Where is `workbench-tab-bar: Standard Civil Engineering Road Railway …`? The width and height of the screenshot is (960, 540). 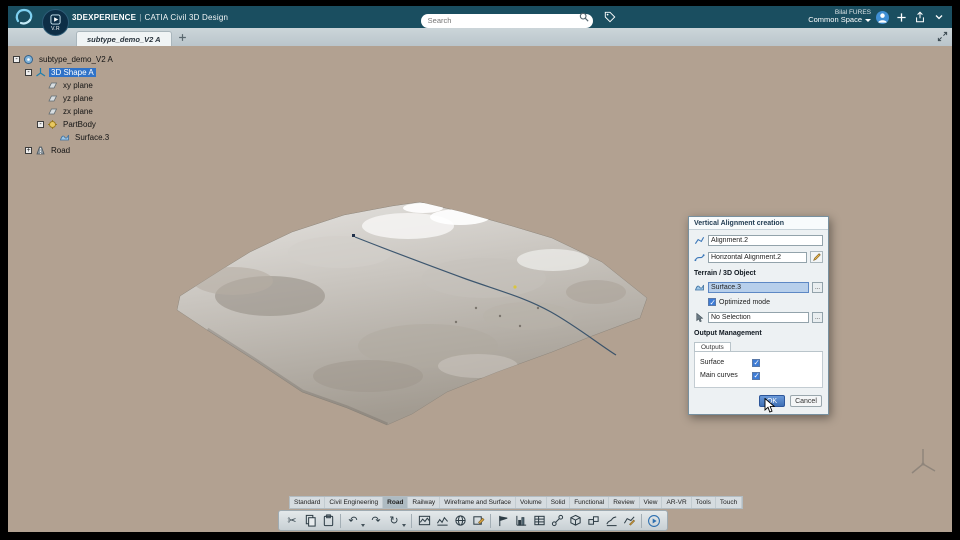 workbench-tab-bar: Standard Civil Engineering Road Railway … is located at coordinates (516, 502).